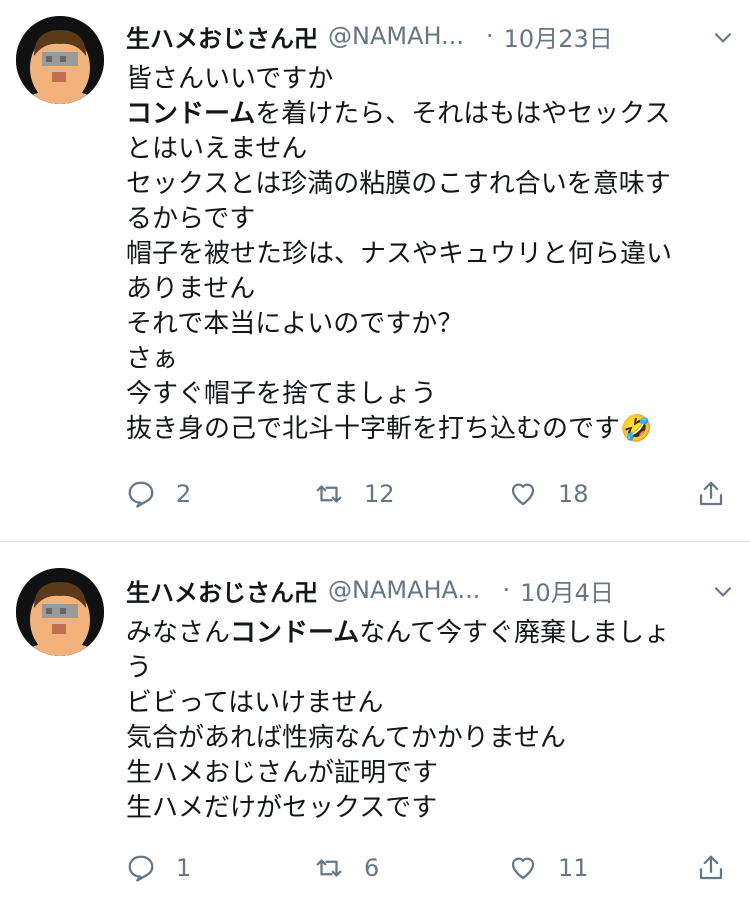  I want to click on tweet-text-line: 生ハメだけがセックスです, so click(431, 808).